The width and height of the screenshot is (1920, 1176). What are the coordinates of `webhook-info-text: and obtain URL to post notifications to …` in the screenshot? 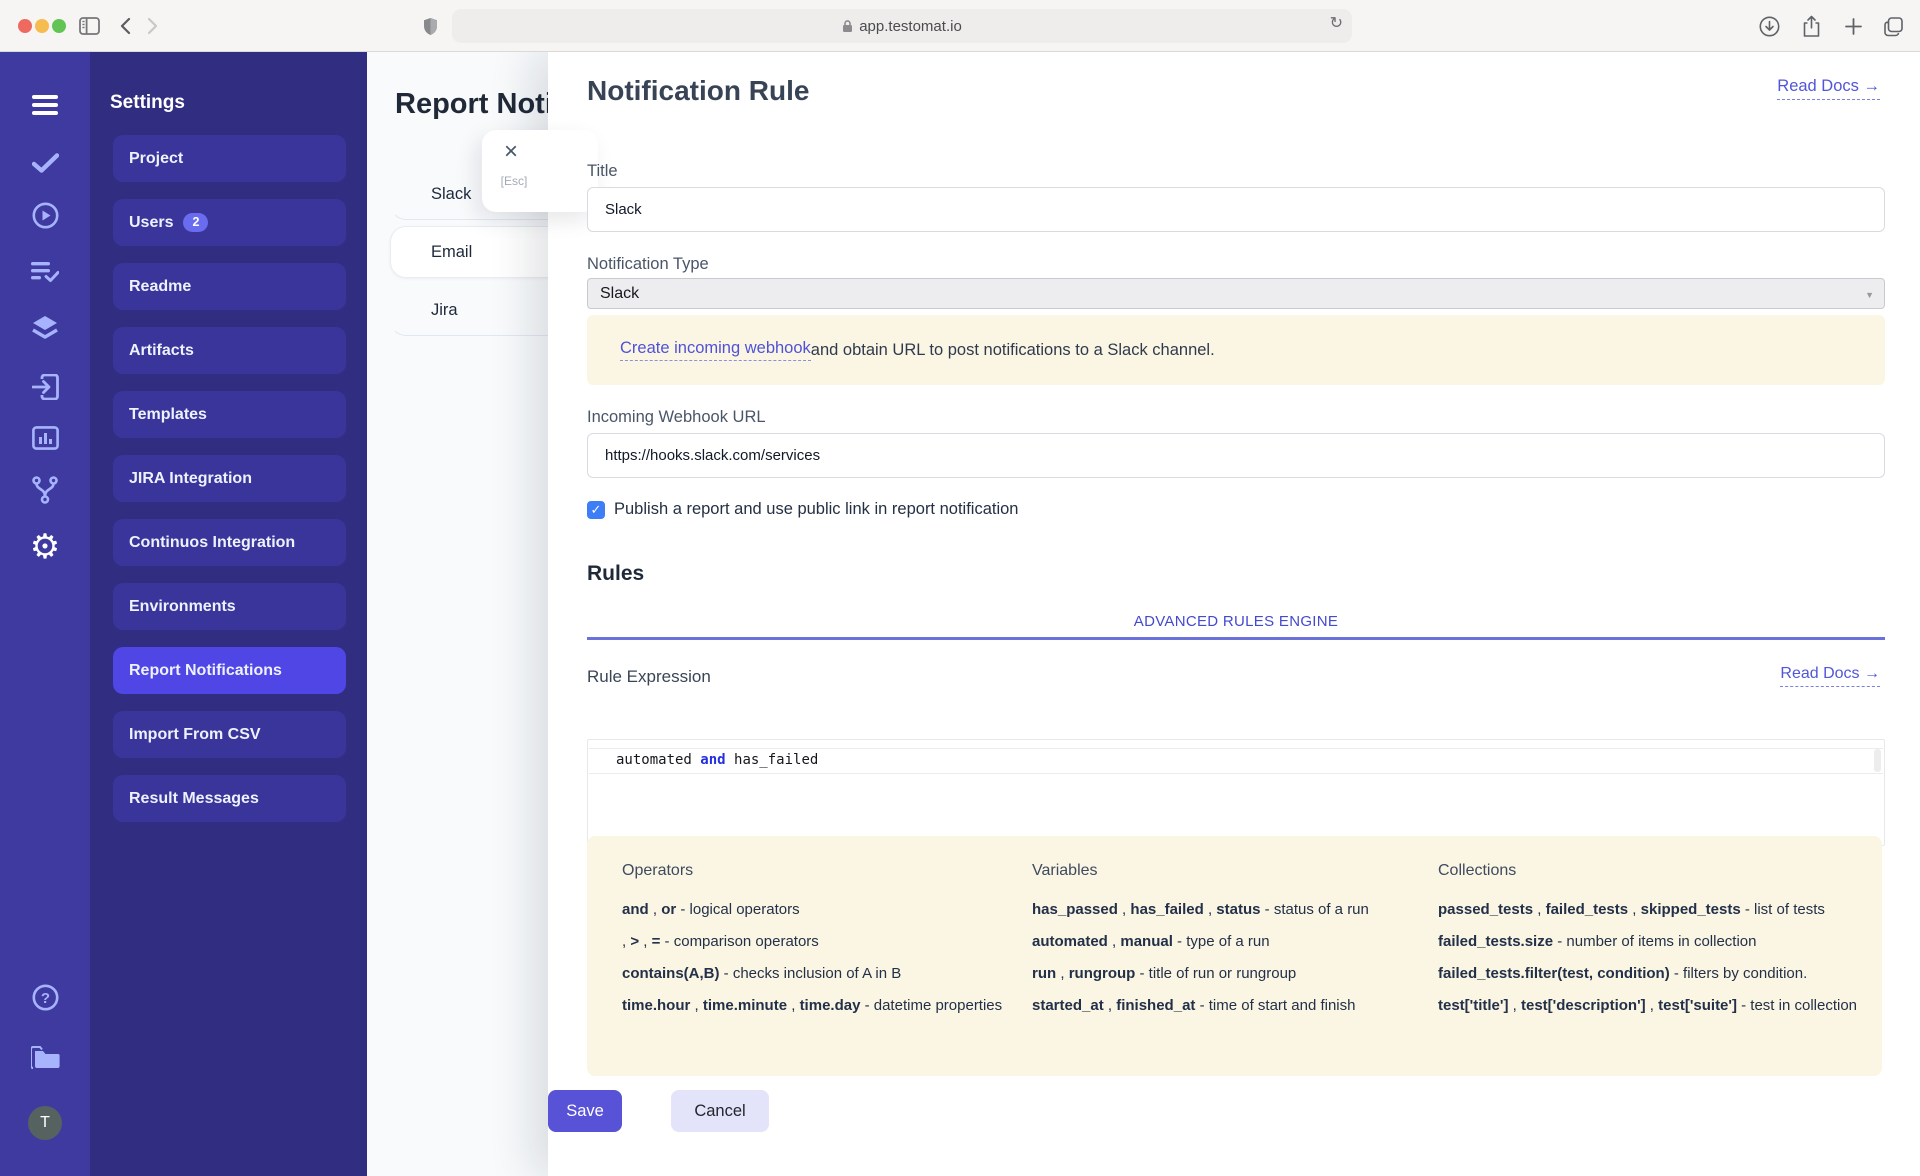 It's located at (1012, 349).